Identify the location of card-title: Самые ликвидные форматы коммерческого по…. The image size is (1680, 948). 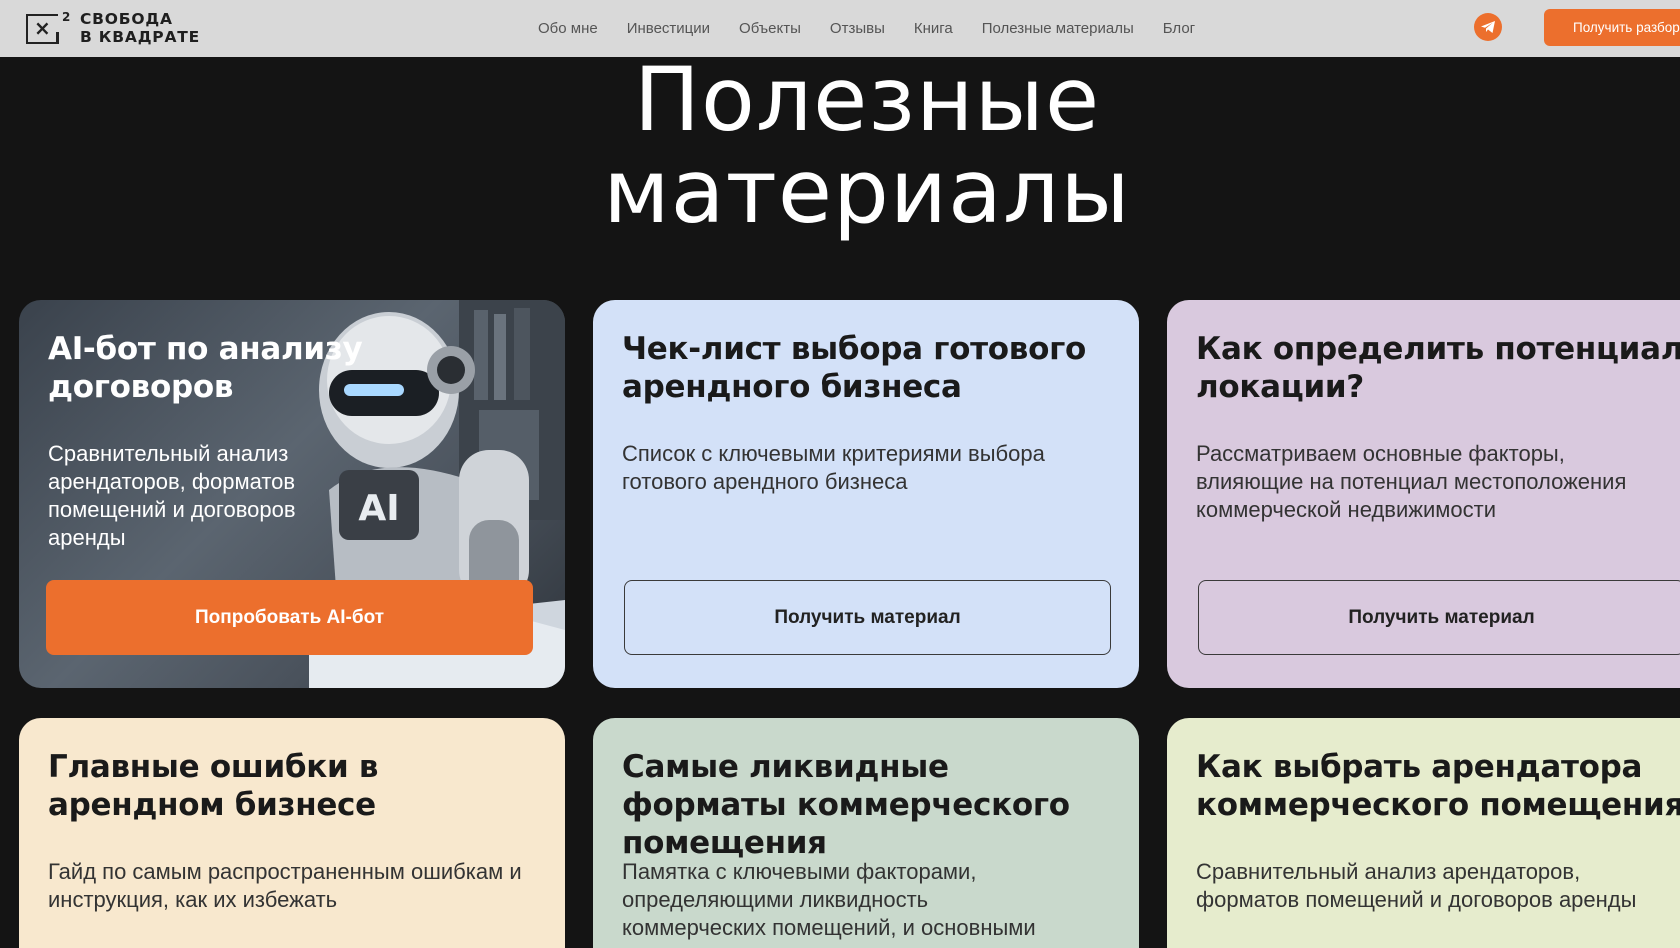
(846, 805).